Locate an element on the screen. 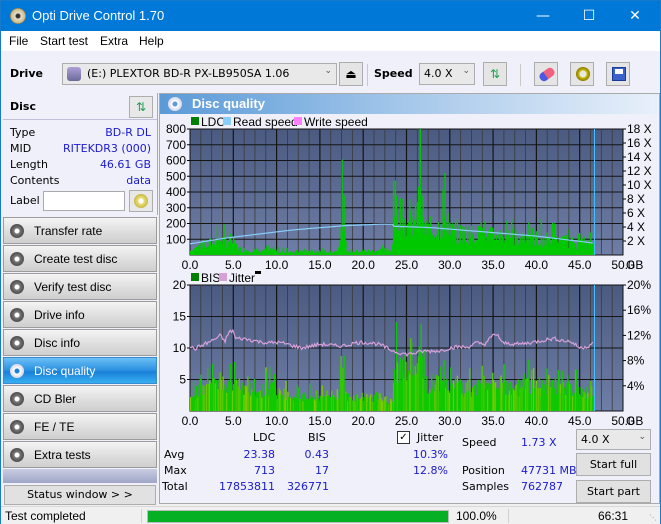  test-speed-value: 4.0 X is located at coordinates (595, 439).